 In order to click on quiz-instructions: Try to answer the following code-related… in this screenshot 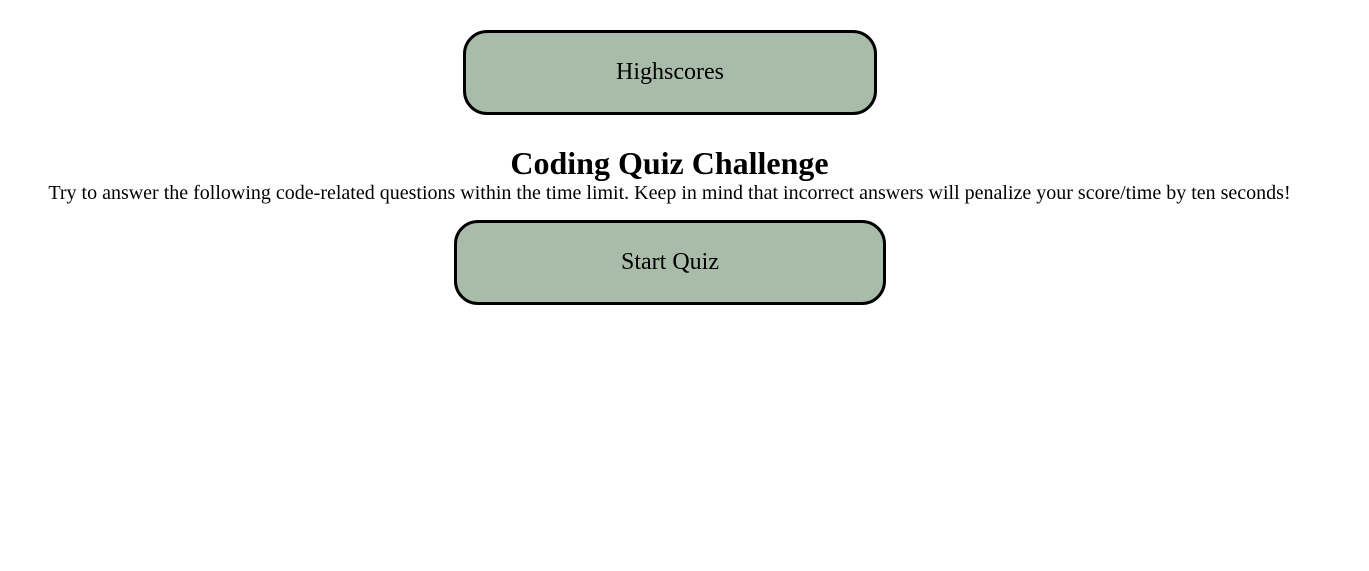, I will do `click(669, 193)`.